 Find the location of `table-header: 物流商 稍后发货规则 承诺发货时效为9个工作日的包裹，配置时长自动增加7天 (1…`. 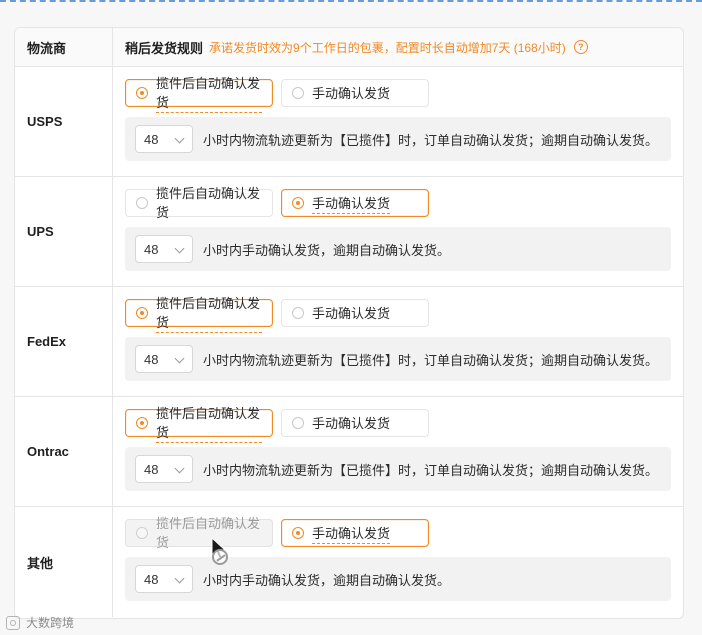

table-header: 物流商 稍后发货规则 承诺发货时效为9个工作日的包裹，配置时长自动增加7天 (1… is located at coordinates (349, 47).